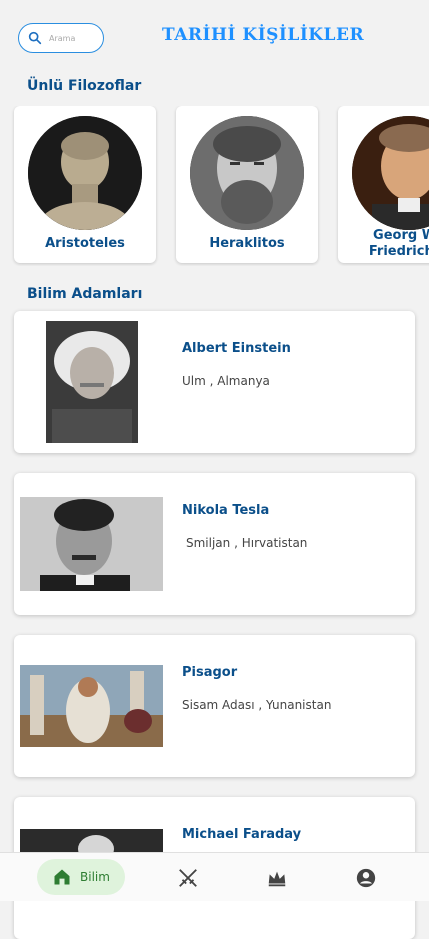  What do you see at coordinates (210, 672) in the screenshot?
I see `scientist-name: Pisagor` at bounding box center [210, 672].